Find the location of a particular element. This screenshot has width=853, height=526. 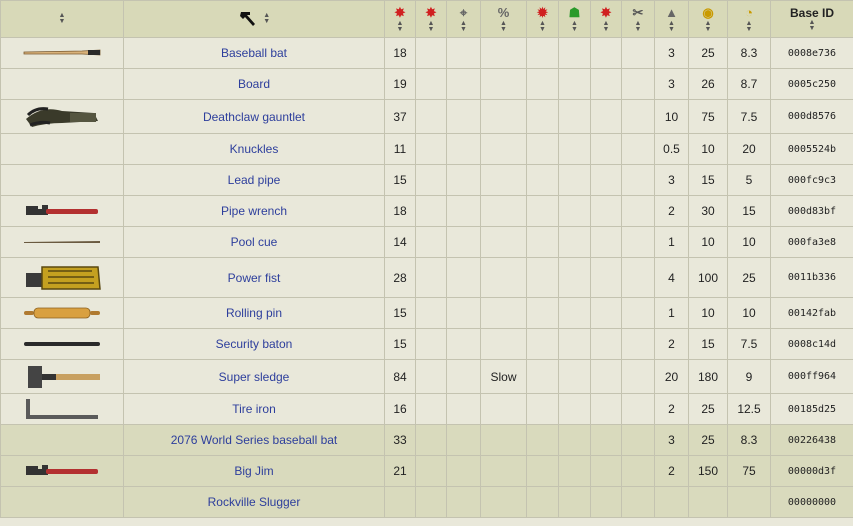

weapon-name-link: Baseball bat is located at coordinates (254, 53).